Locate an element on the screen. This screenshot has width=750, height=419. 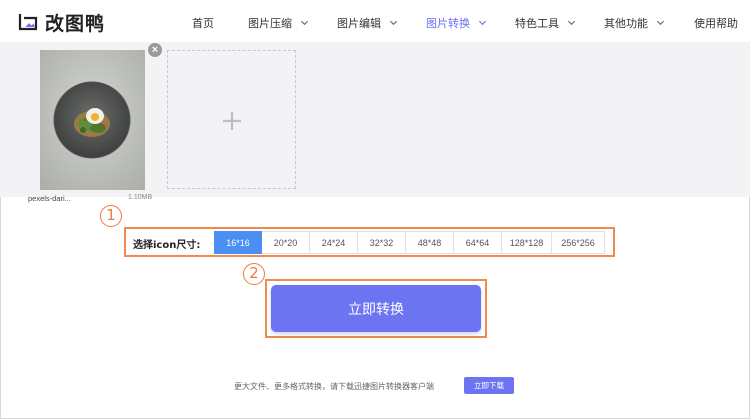
size-option-16: 16*16 is located at coordinates (238, 242).